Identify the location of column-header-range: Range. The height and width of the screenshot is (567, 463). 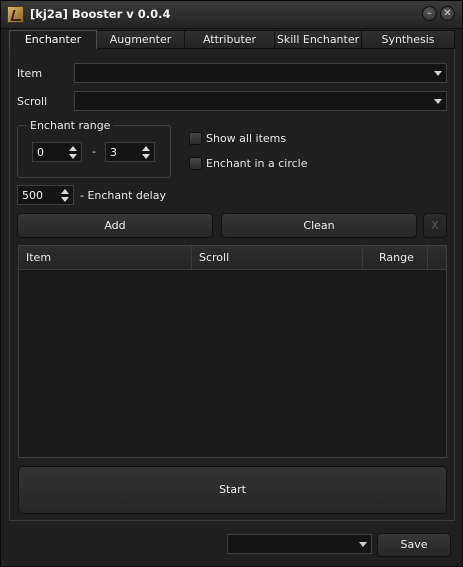
(395, 258).